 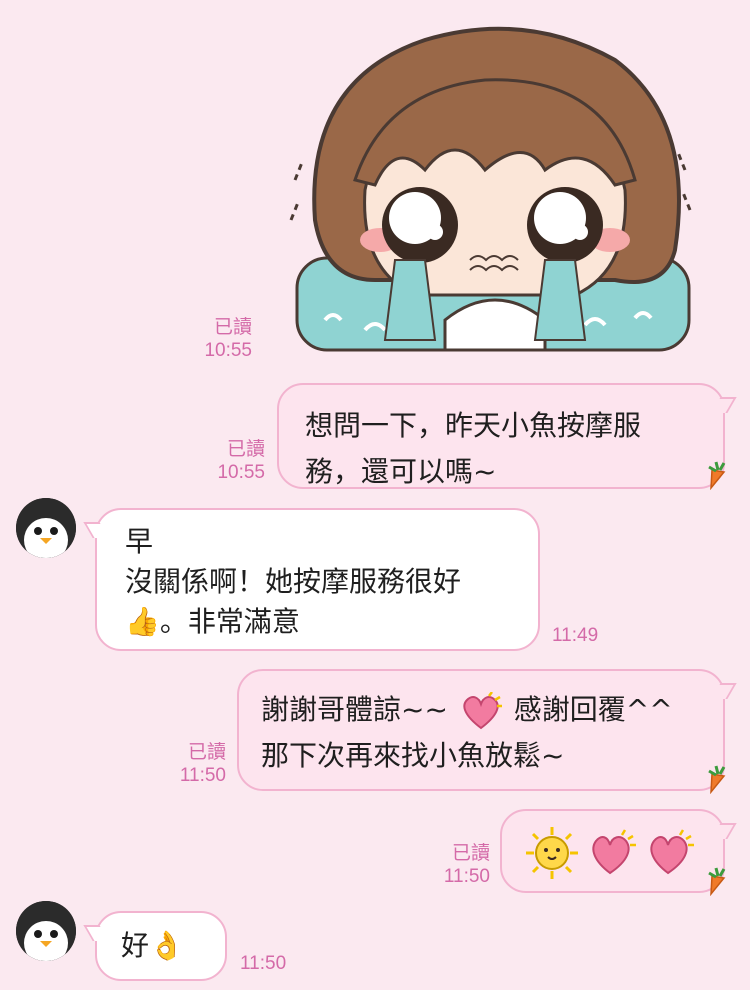 What do you see at coordinates (575, 635) in the screenshot?
I see `message-time: 11:49` at bounding box center [575, 635].